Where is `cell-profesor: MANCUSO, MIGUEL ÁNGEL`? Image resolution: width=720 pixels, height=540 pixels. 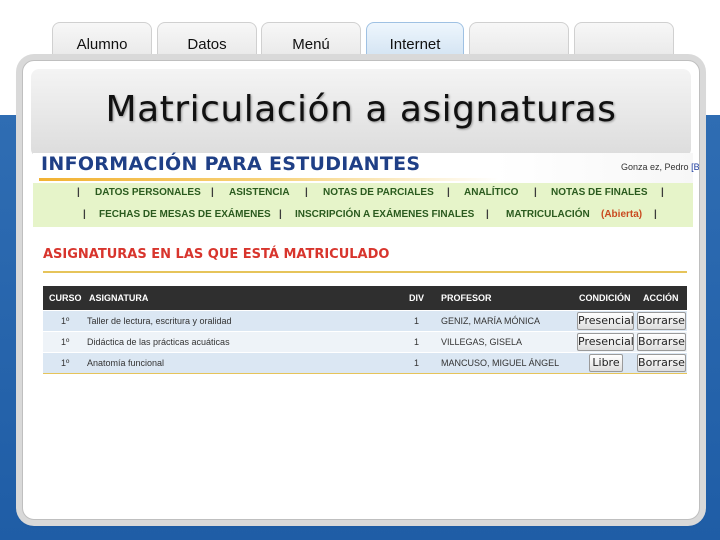
cell-profesor: MANCUSO, MIGUEL ÁNGEL is located at coordinates (500, 363).